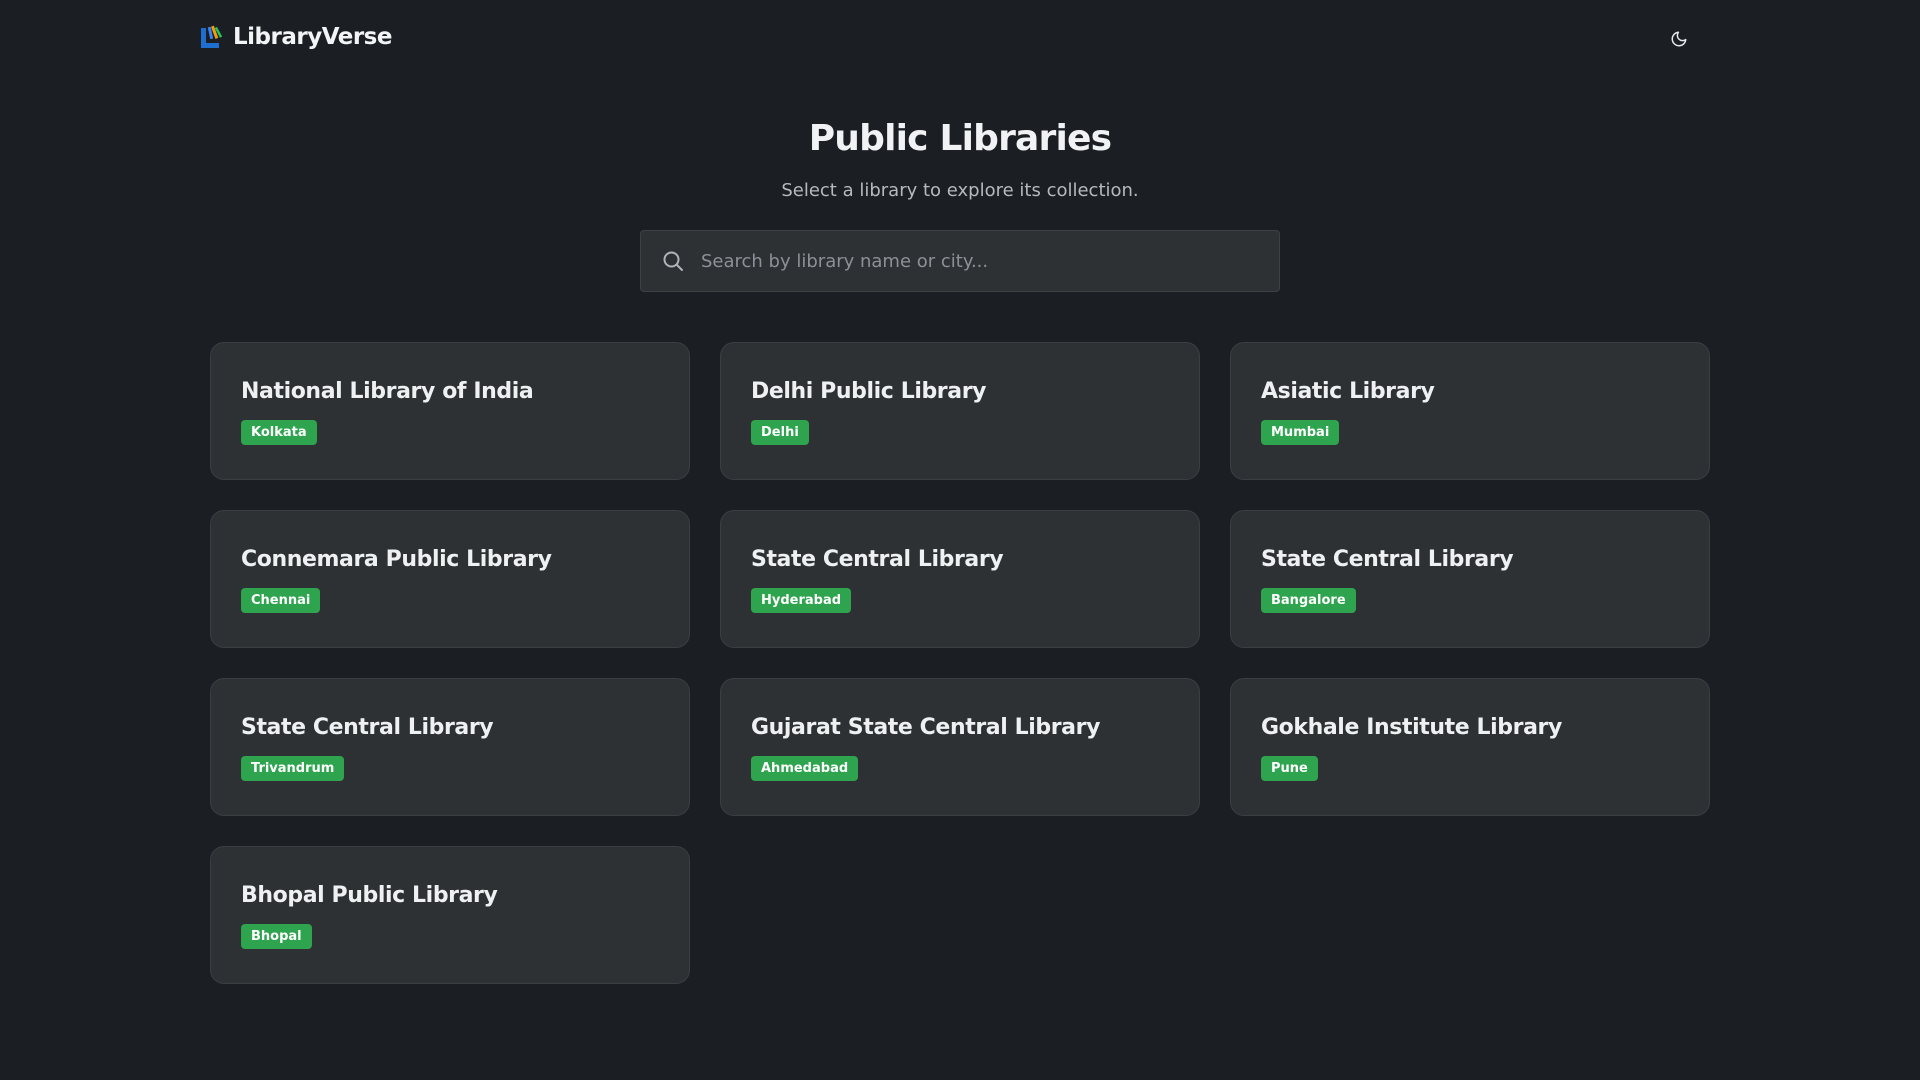 This screenshot has width=1920, height=1080. Describe the element at coordinates (1348, 391) in the screenshot. I see `library-name: Asiatic Library` at that location.